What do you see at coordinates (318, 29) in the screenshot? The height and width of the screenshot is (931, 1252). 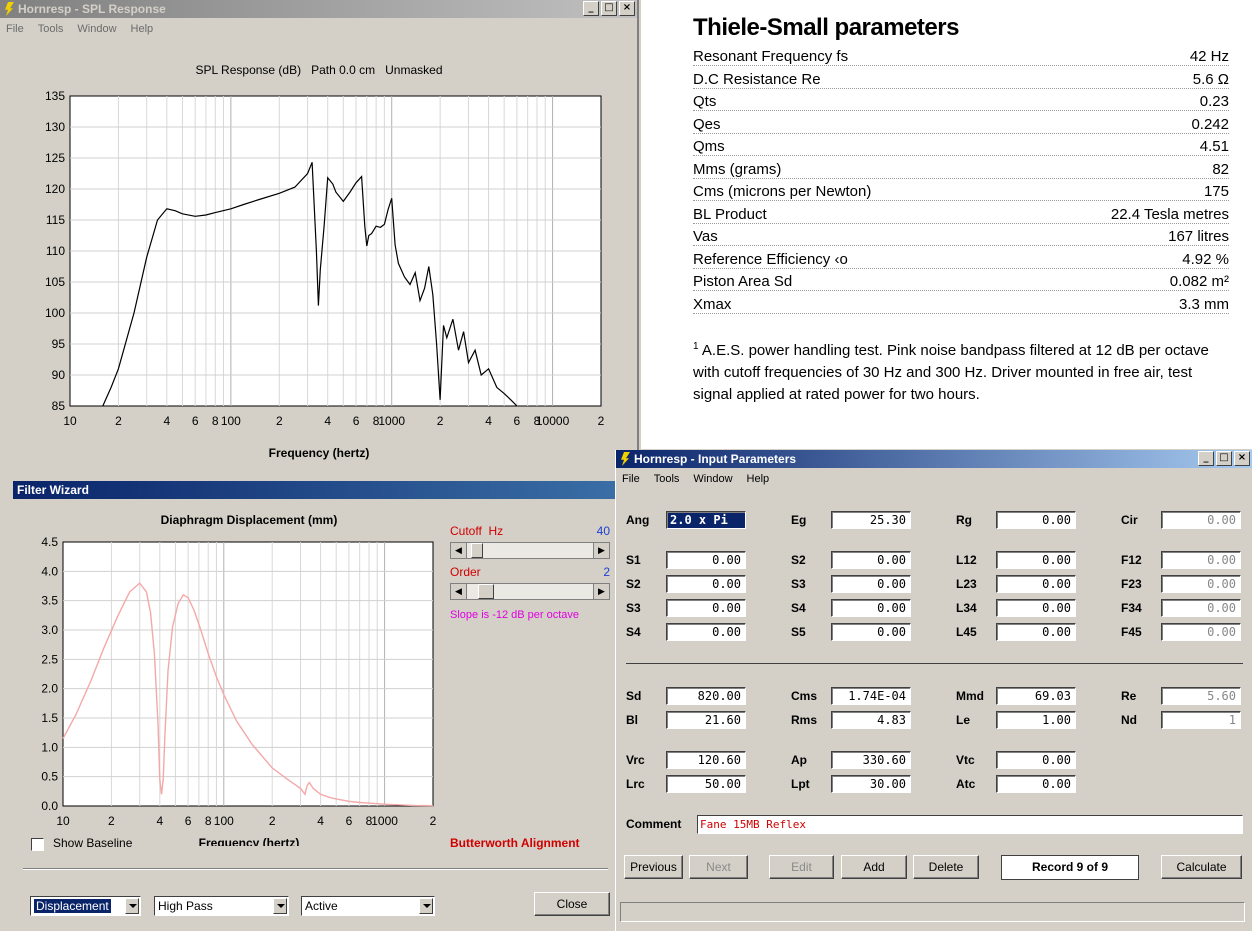 I see `spl-menubar: File Tools Window Help` at bounding box center [318, 29].